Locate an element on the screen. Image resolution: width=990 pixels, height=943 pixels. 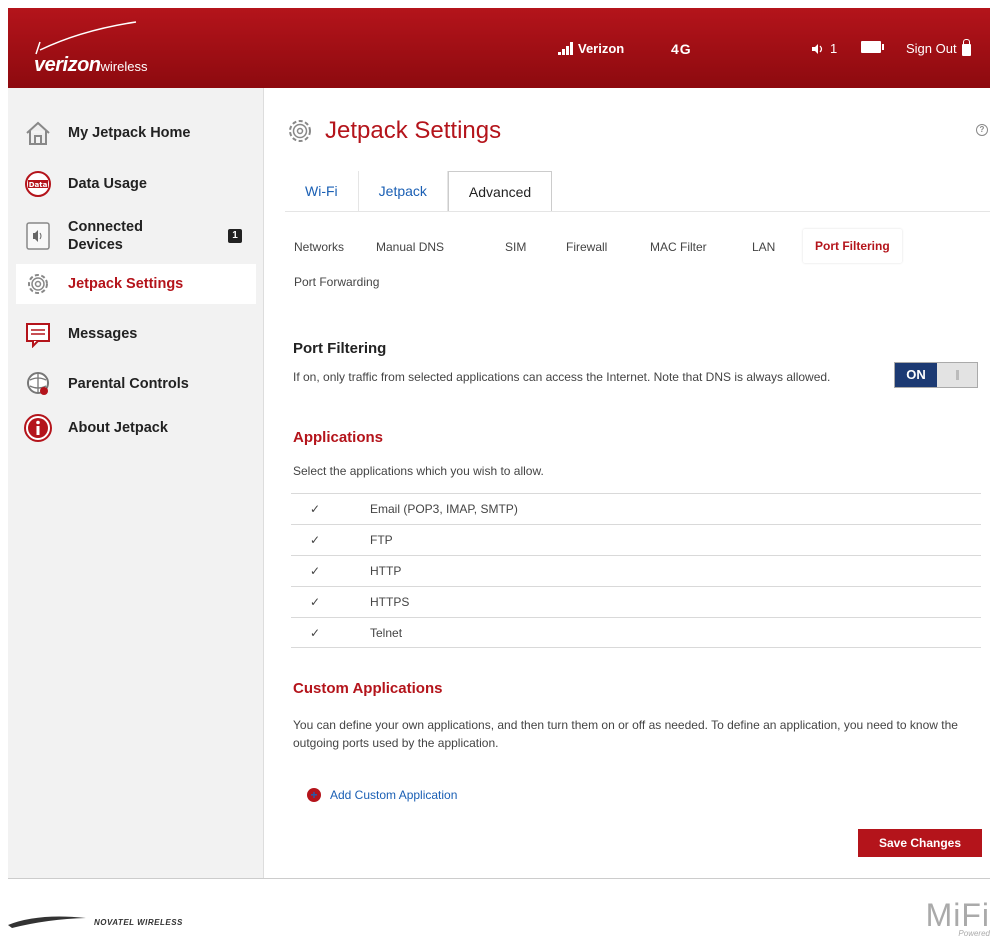
sidebar-item-messages: Messages is located at coordinates (136, 334).